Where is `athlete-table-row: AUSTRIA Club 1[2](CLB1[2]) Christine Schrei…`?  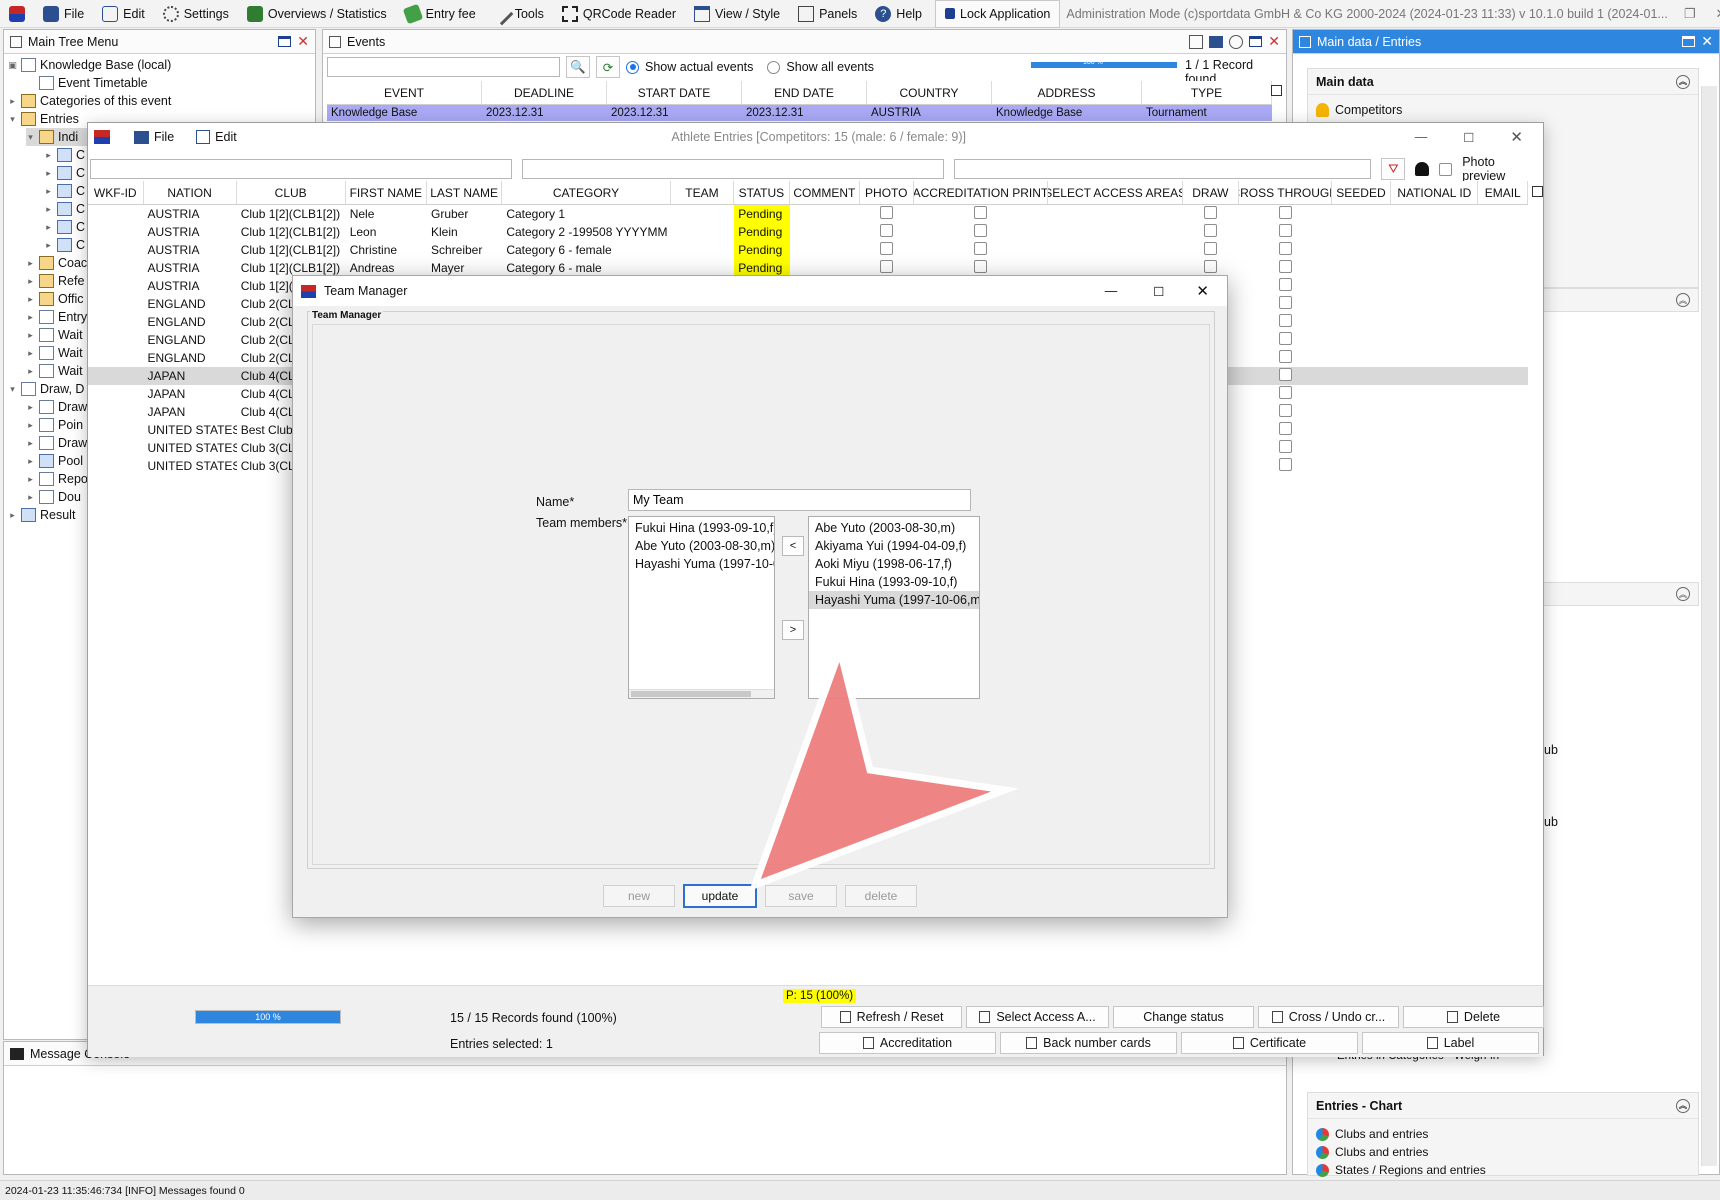
athlete-table-row: AUSTRIA Club 1[2](CLB1[2]) Christine Schrei… is located at coordinates (808, 250).